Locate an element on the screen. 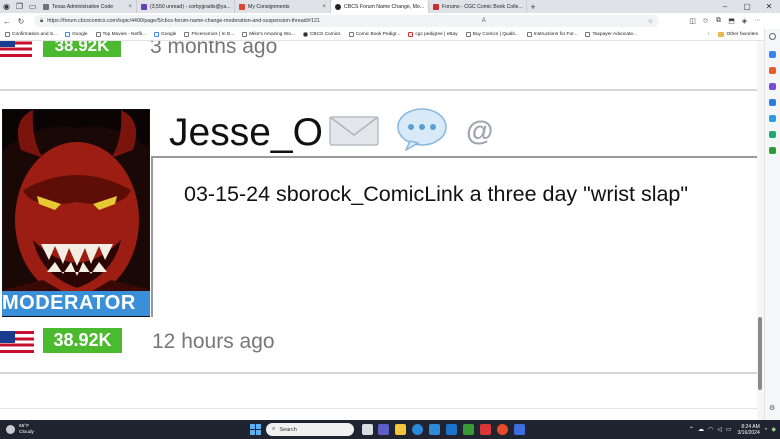 This screenshot has width=780, height=439. minimize-icon: – is located at coordinates (725, 6).